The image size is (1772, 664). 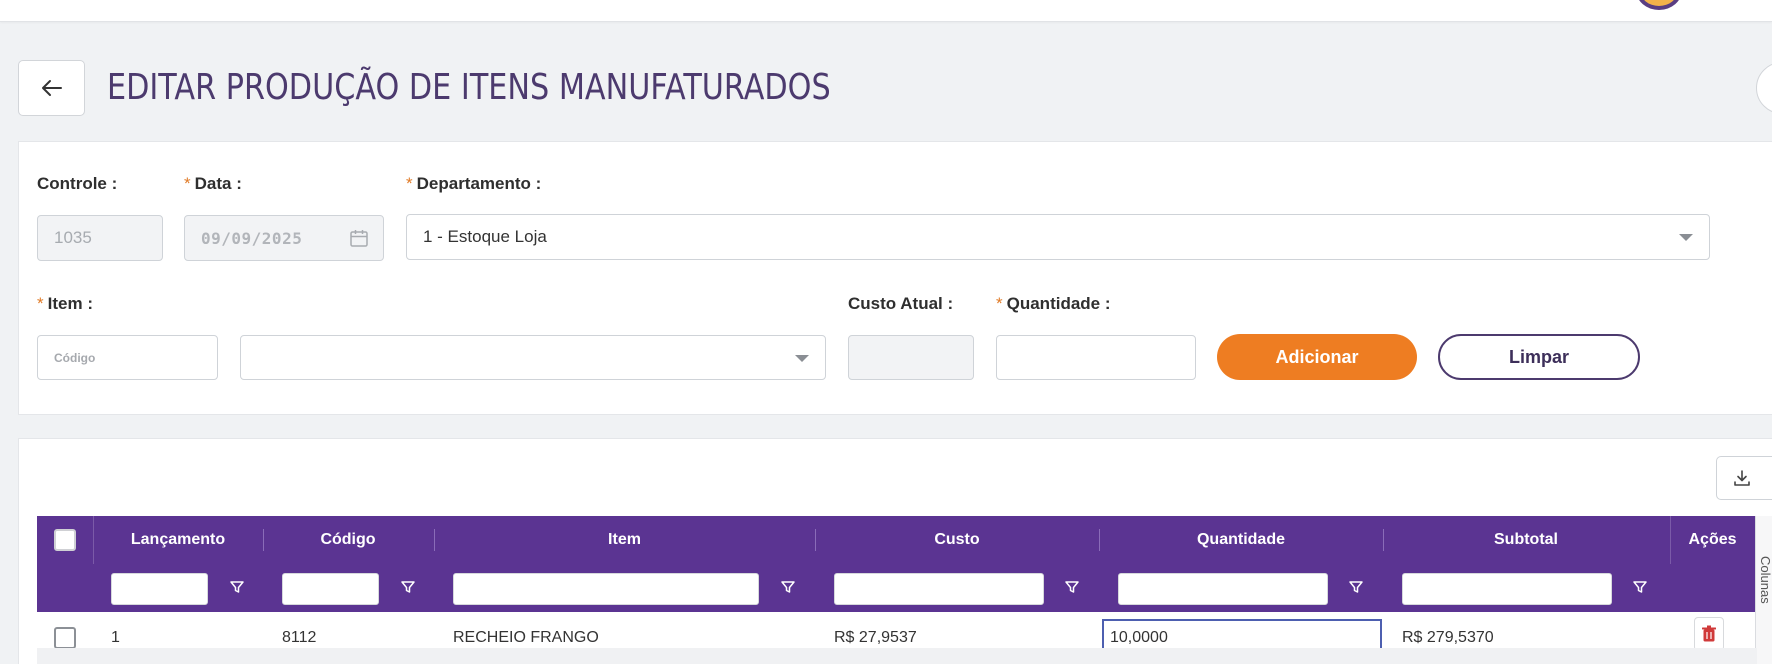 I want to click on grid-filter-row, so click(x=896, y=588).